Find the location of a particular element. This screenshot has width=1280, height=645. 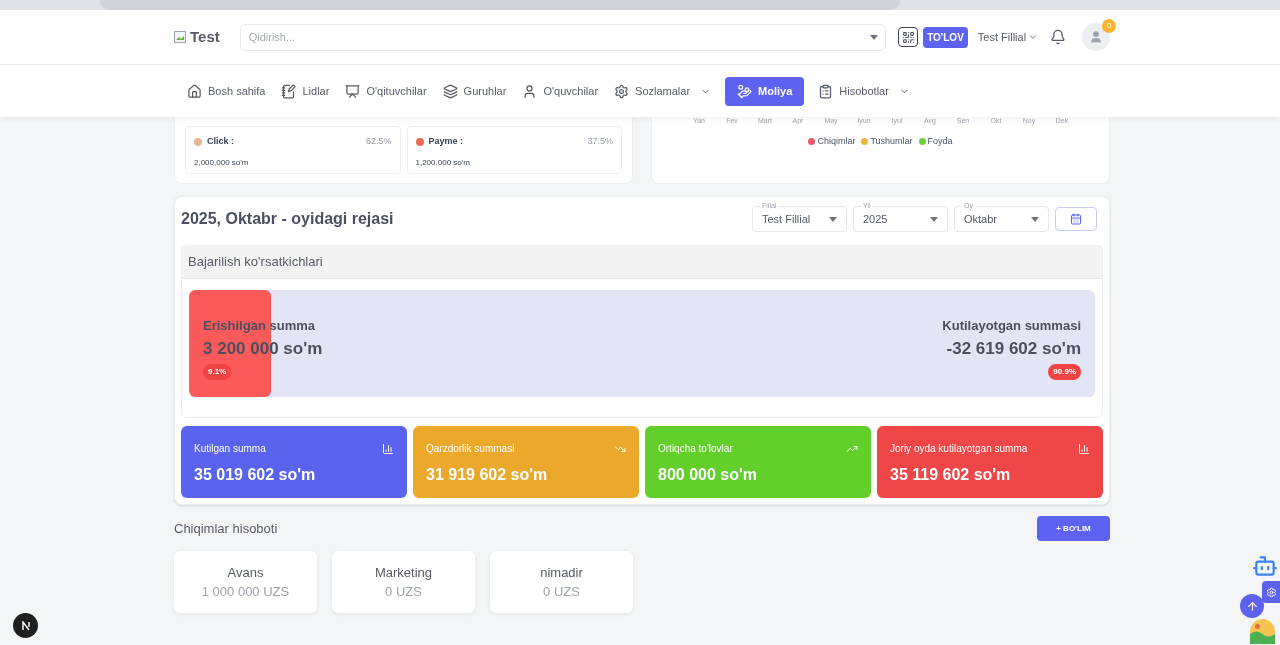

qr-code-button is located at coordinates (908, 37).